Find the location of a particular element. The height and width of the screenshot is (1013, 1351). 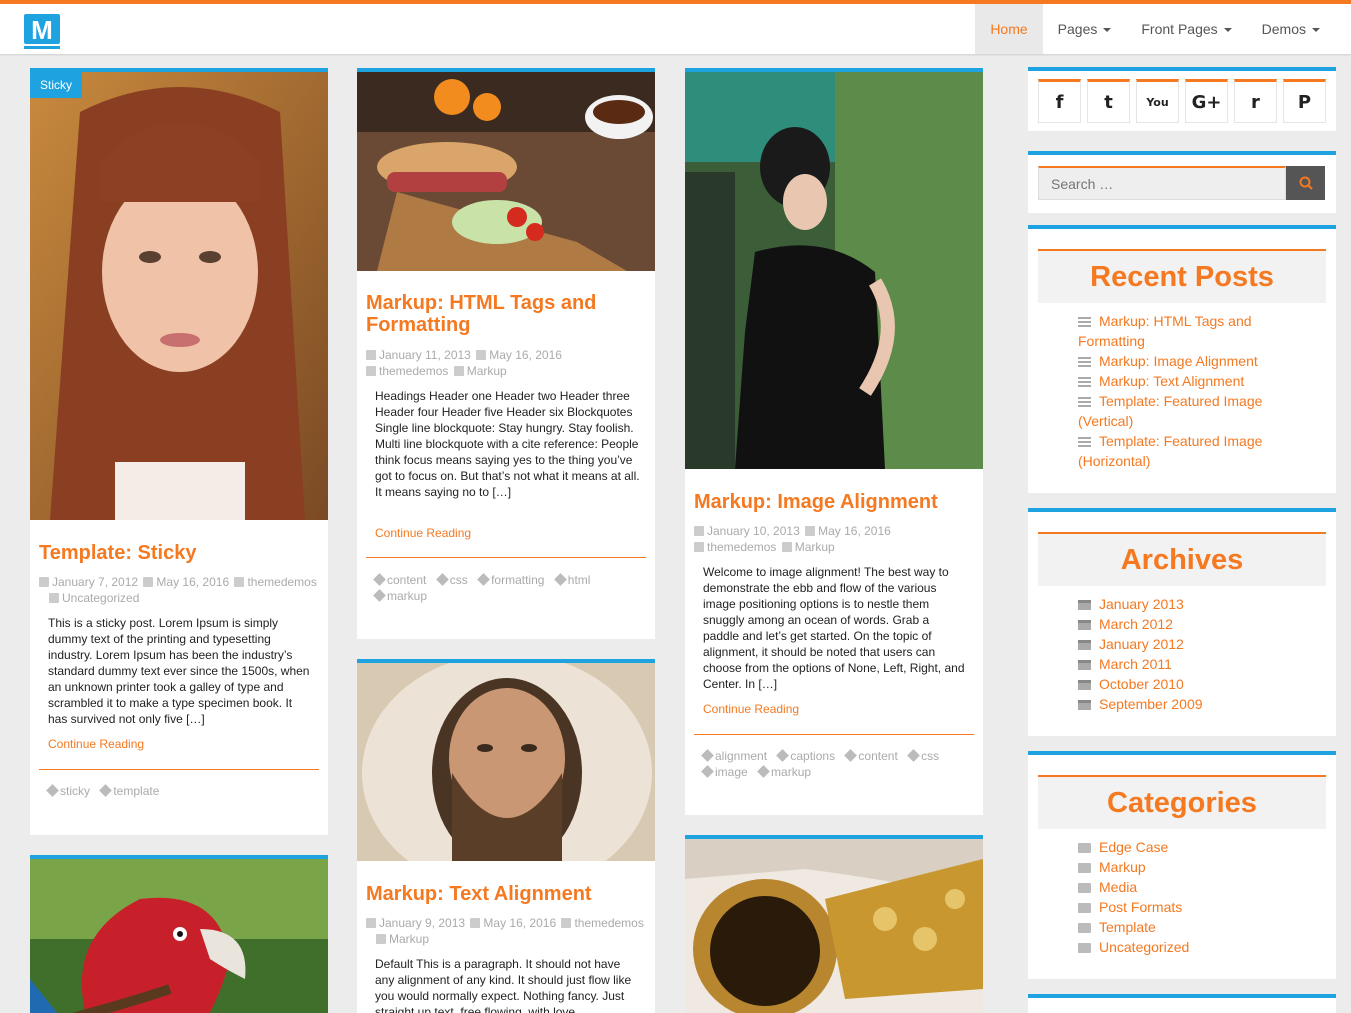

category-link: Post Formats is located at coordinates (1183, 907).